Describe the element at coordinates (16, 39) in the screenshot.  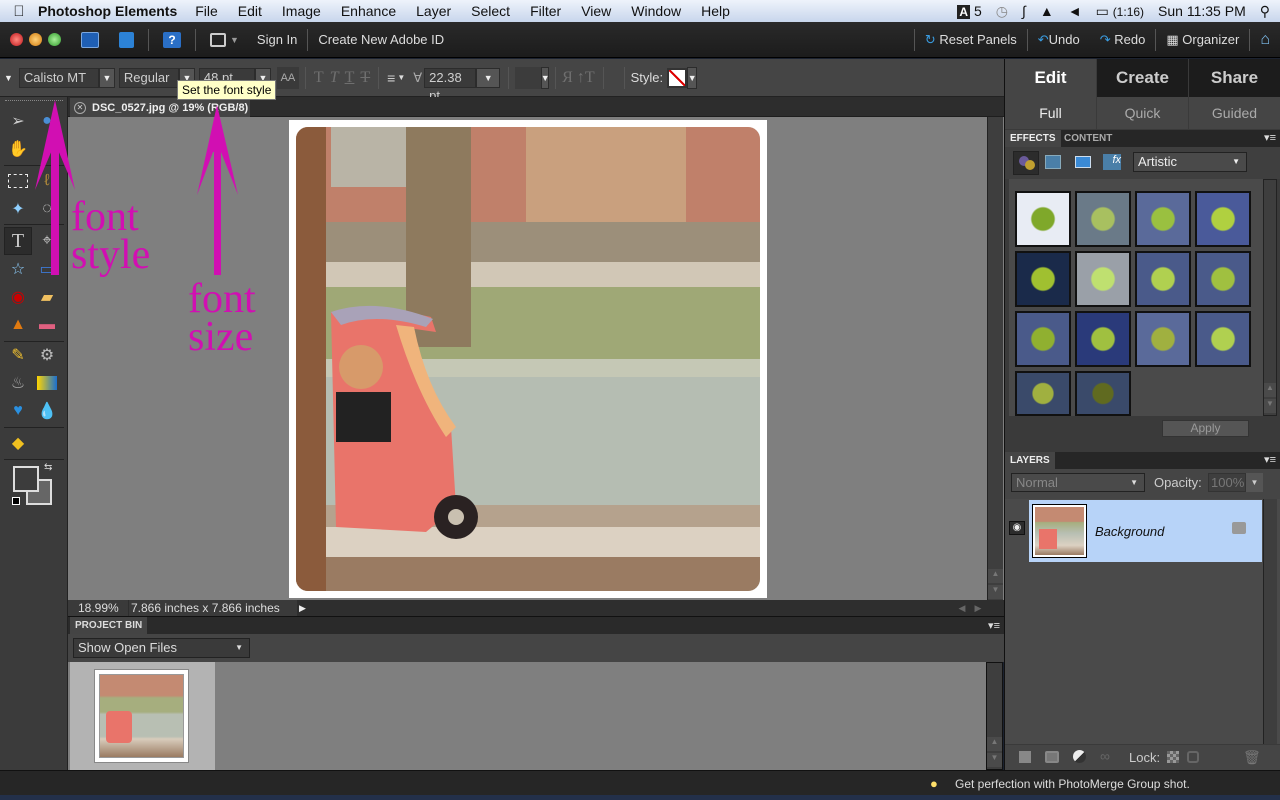
I see `close-window-button` at that location.